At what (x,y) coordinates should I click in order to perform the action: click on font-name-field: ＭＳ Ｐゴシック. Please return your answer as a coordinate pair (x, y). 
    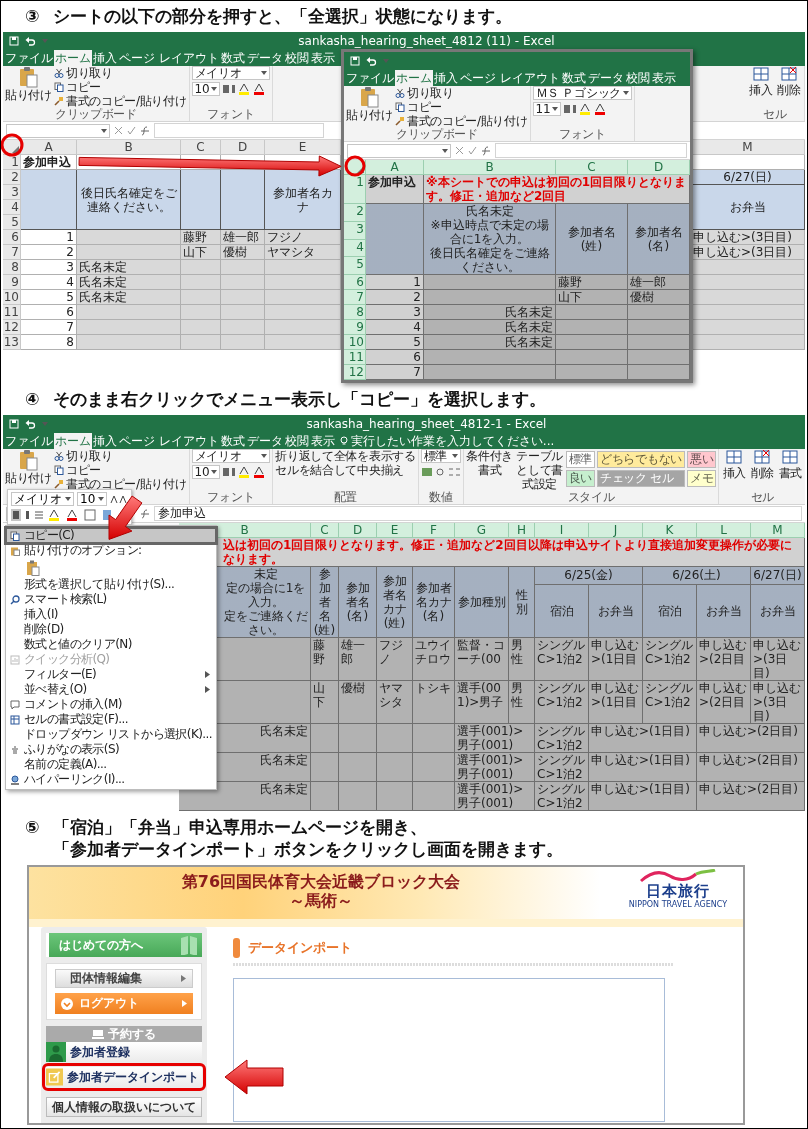
    Looking at the image, I should click on (582, 93).